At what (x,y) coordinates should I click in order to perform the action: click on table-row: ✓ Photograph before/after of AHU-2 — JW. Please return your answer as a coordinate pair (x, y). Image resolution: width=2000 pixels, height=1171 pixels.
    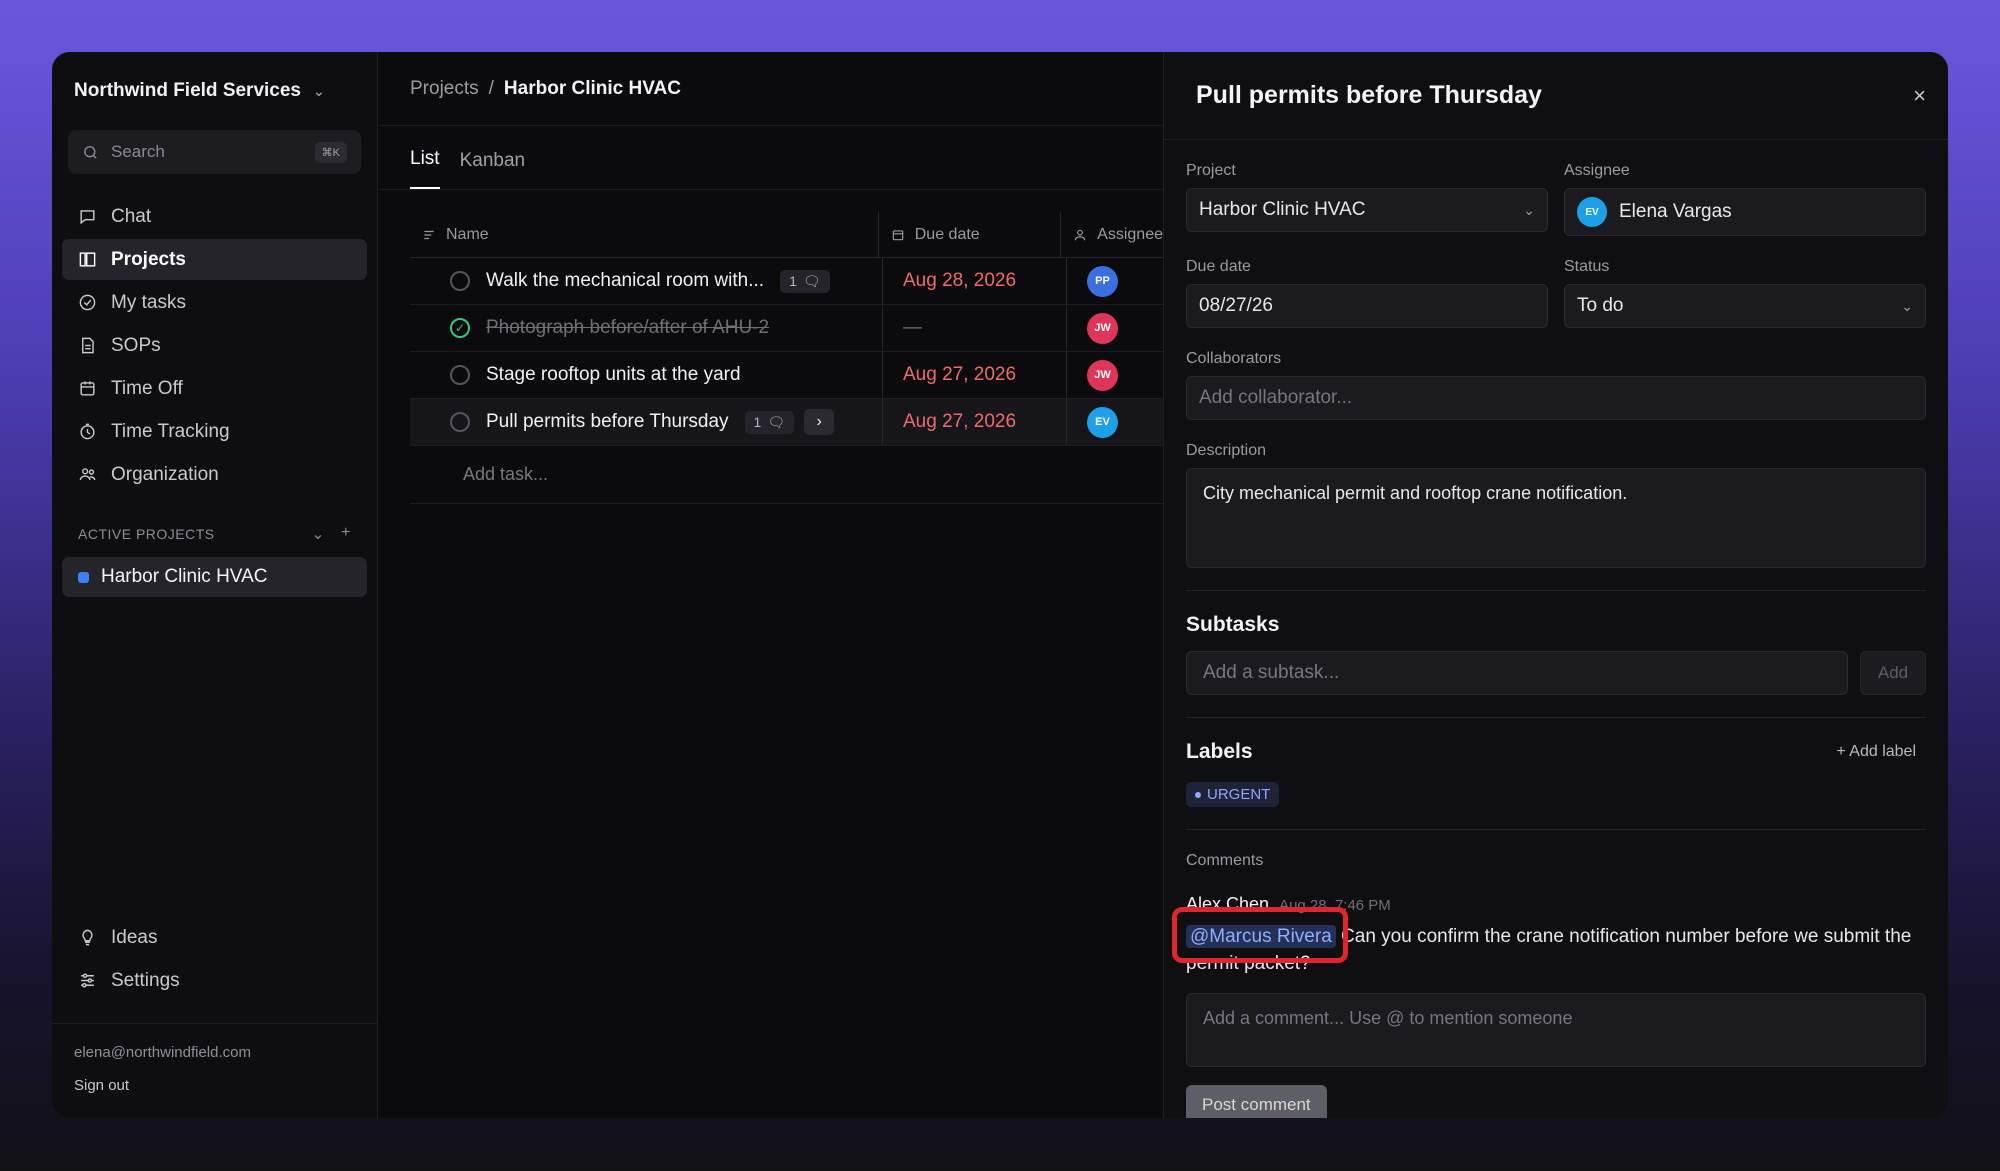
    Looking at the image, I should click on (786, 328).